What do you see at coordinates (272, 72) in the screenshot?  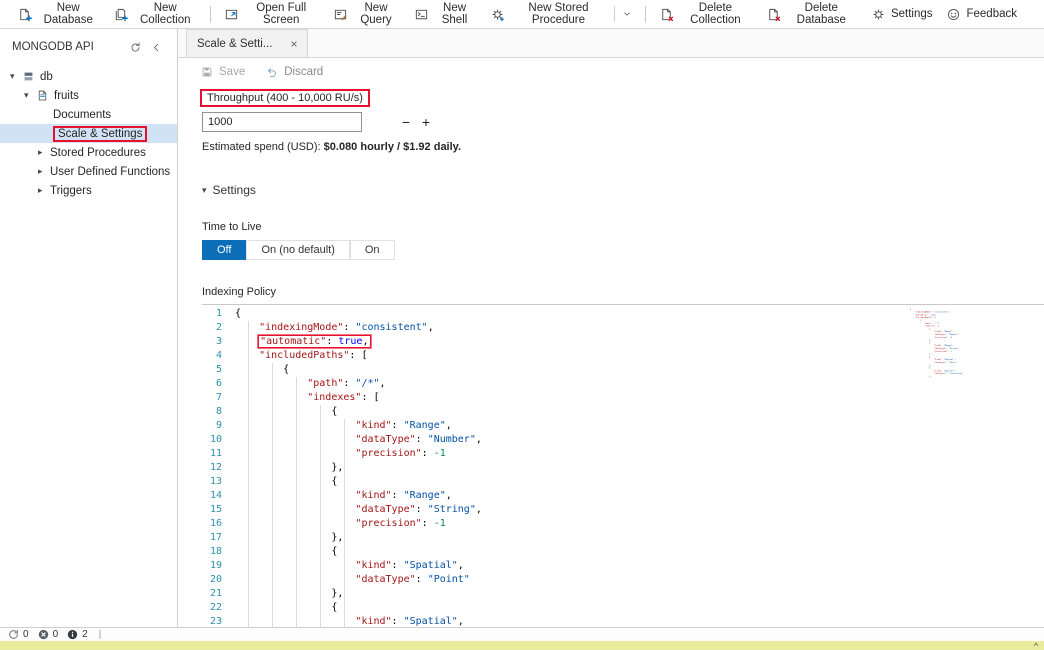 I see `discard-icon-slot` at bounding box center [272, 72].